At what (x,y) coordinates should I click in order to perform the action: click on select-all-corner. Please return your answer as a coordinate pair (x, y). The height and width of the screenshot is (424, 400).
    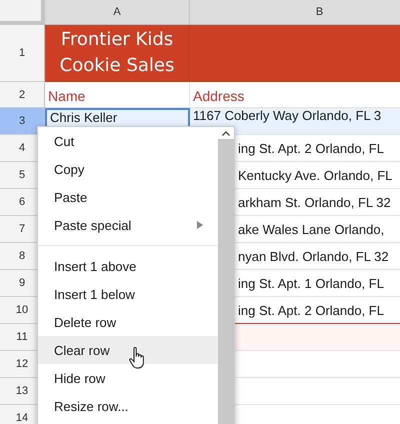
    Looking at the image, I should click on (22, 12).